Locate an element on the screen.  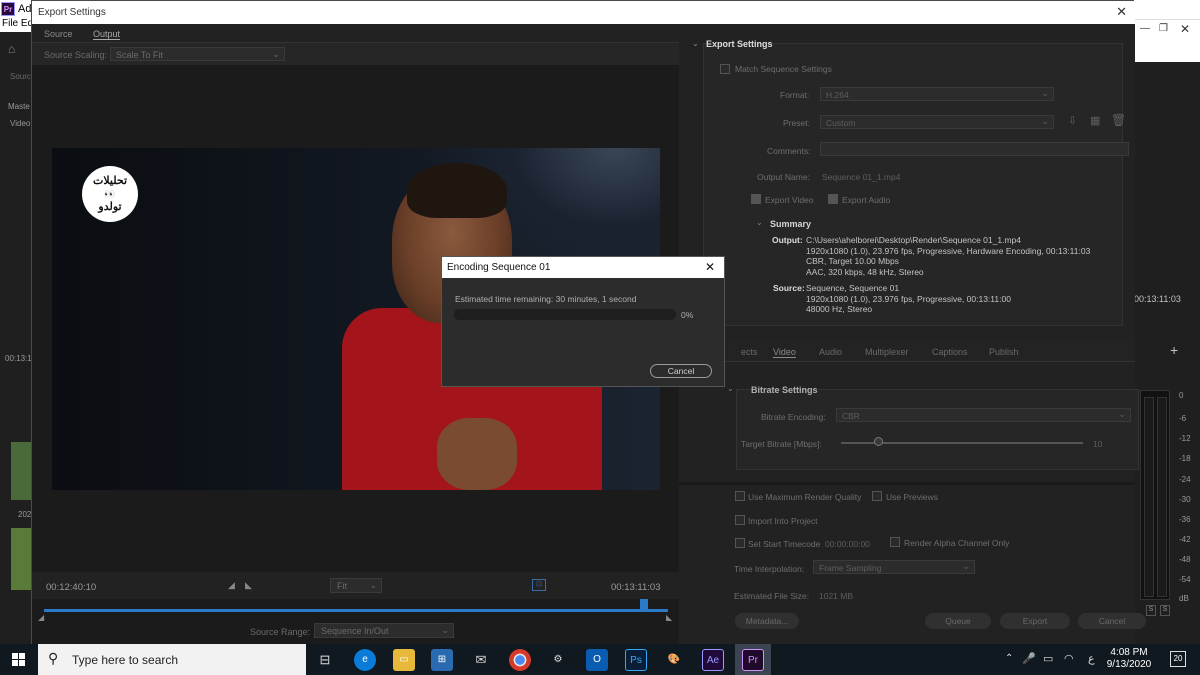
save-preset-icon: ⇩ is located at coordinates (1072, 120).